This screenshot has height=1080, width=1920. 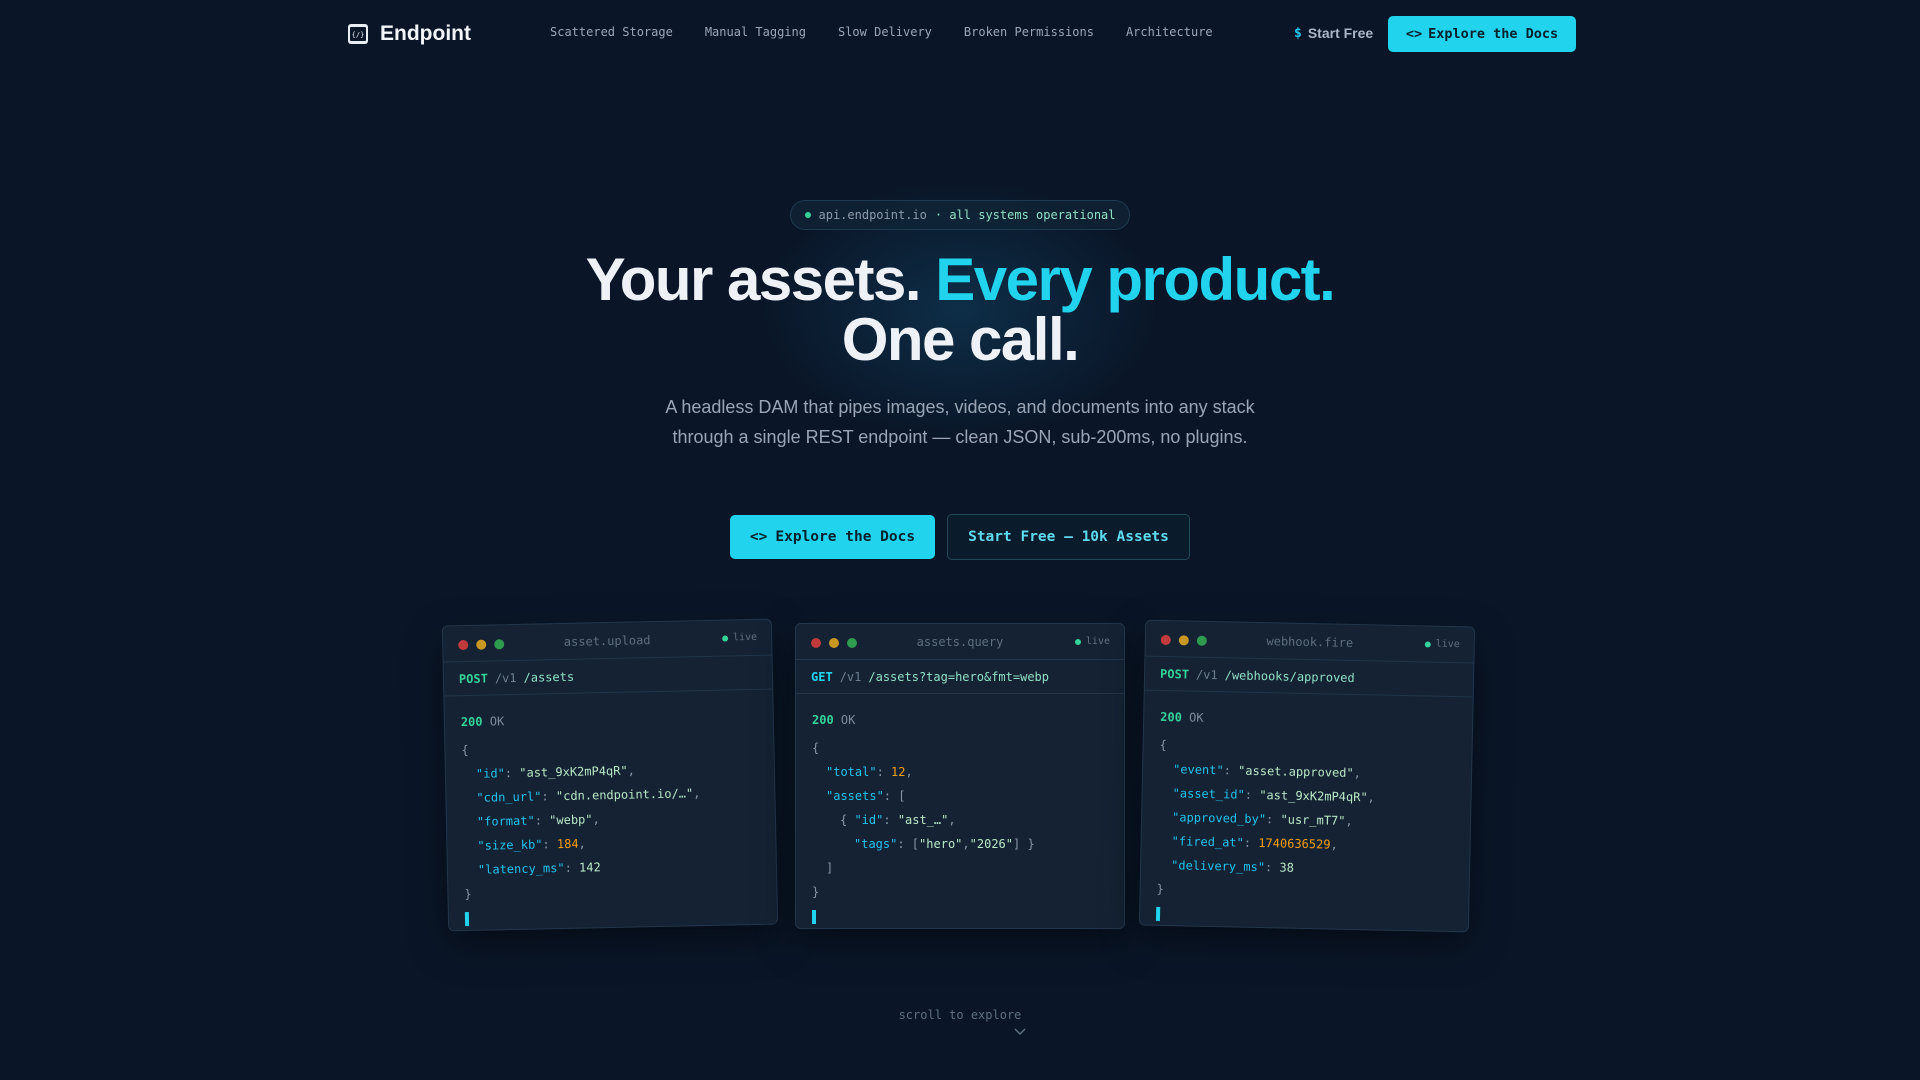 What do you see at coordinates (1025, 215) in the screenshot?
I see `system-status: · all systems operational` at bounding box center [1025, 215].